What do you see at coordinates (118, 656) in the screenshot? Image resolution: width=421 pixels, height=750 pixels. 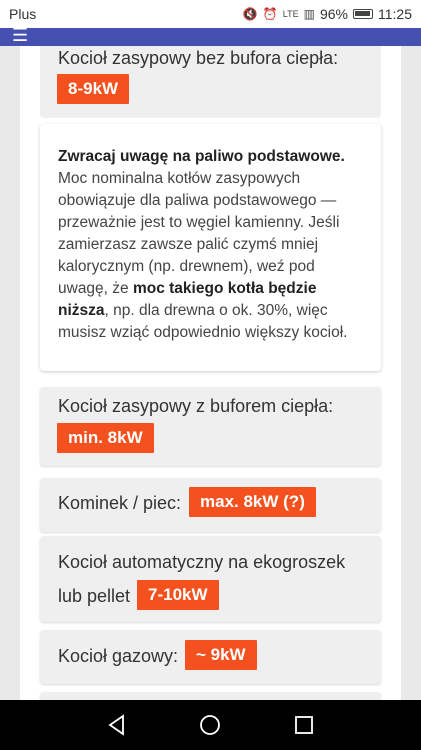 I see `card-title: Kocioł gazowy:` at bounding box center [118, 656].